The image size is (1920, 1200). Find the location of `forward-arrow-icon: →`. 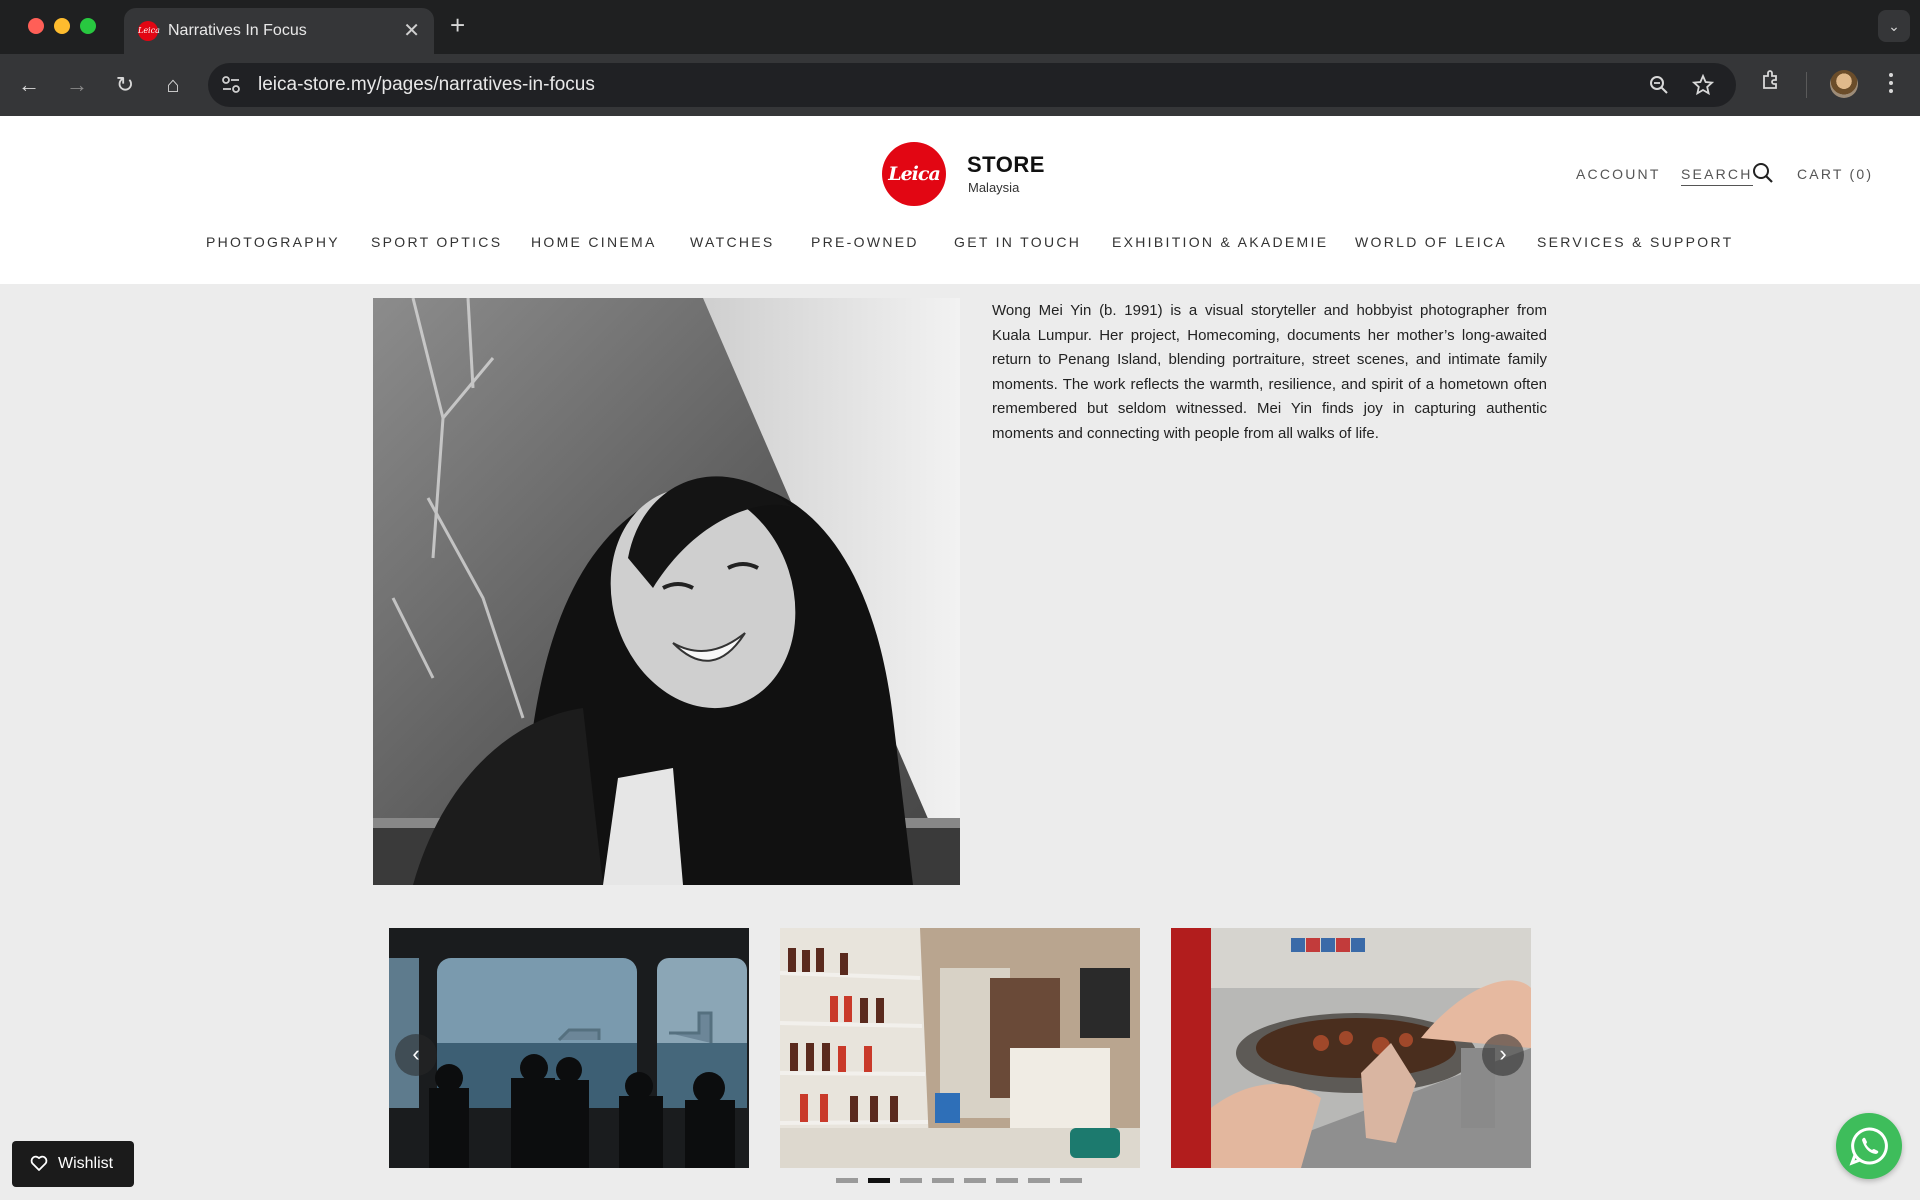

forward-arrow-icon: → is located at coordinates (77, 85).